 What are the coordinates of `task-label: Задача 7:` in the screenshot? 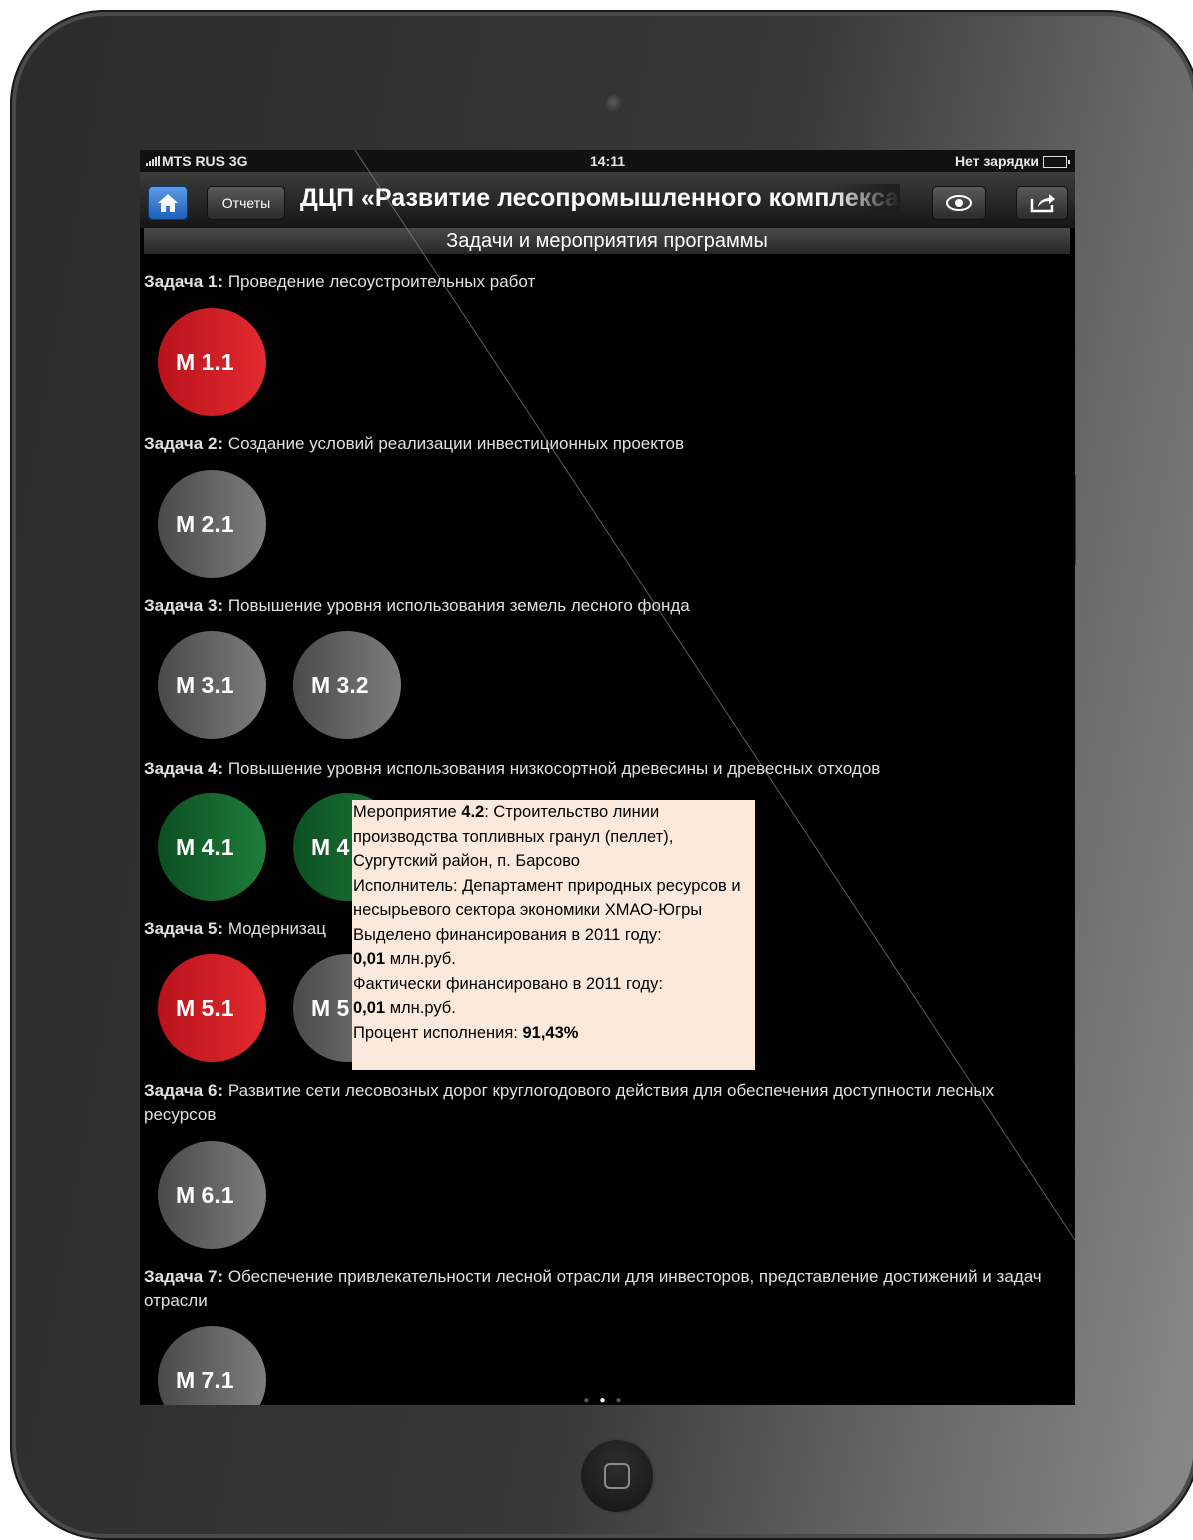 It's located at (184, 1276).